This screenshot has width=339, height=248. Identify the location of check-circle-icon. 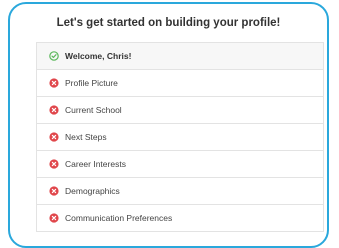
(54, 56).